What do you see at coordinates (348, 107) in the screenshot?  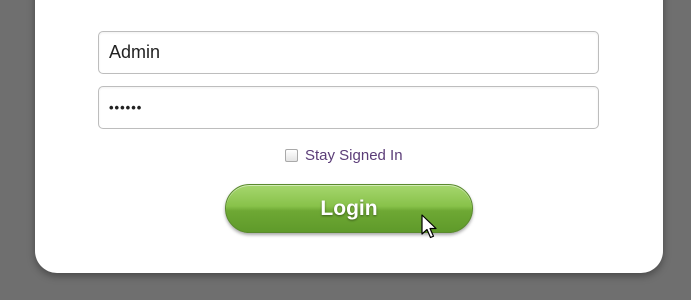 I see `password-field` at bounding box center [348, 107].